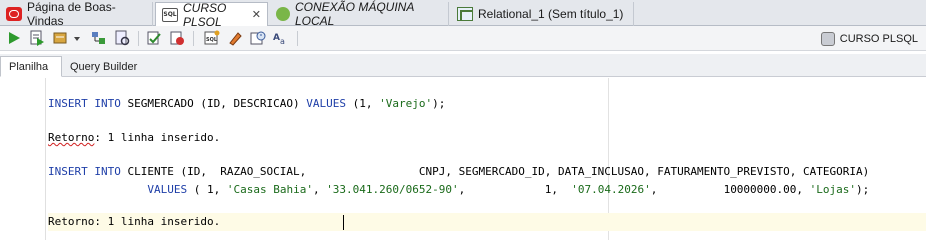 The image size is (926, 240). I want to click on relational-model-icon, so click(465, 14).